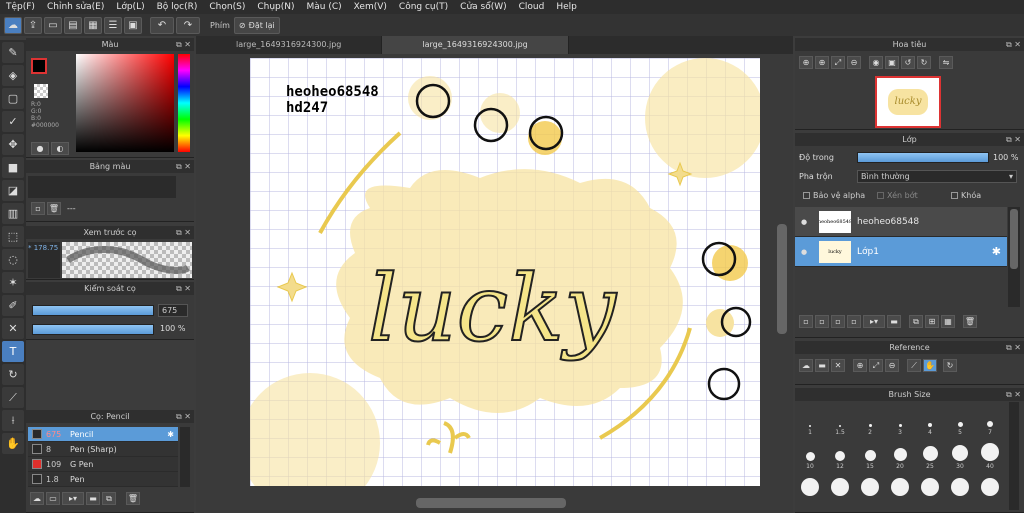  Describe the element at coordinates (324, 7) in the screenshot. I see `menu-item: Màu (C)` at that location.